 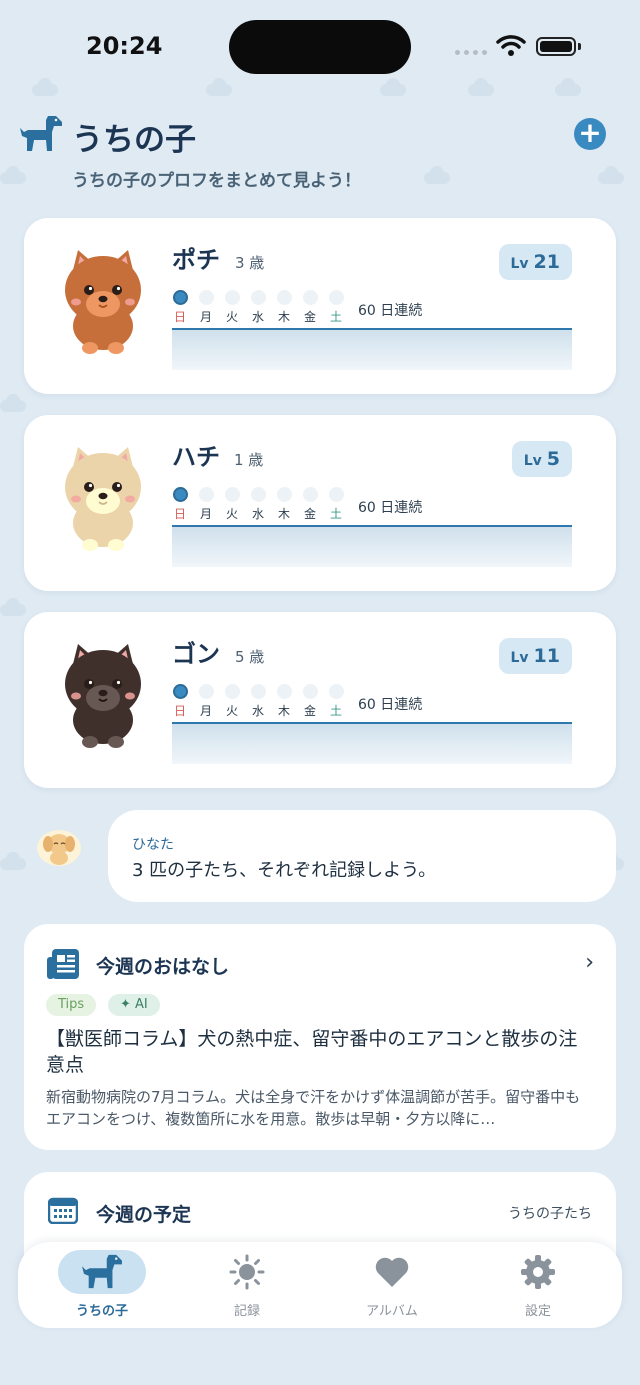 What do you see at coordinates (71, 1005) in the screenshot?
I see `tag-tips: Tips` at bounding box center [71, 1005].